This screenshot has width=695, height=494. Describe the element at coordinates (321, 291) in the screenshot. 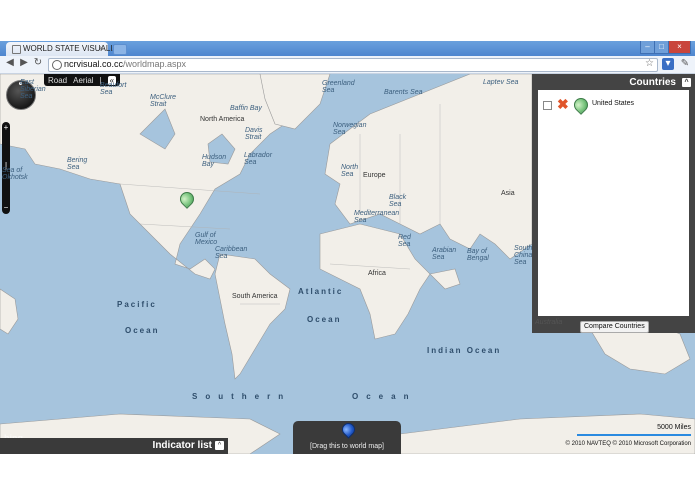

I see `ocean-label-atlantic: Atlantic` at that location.